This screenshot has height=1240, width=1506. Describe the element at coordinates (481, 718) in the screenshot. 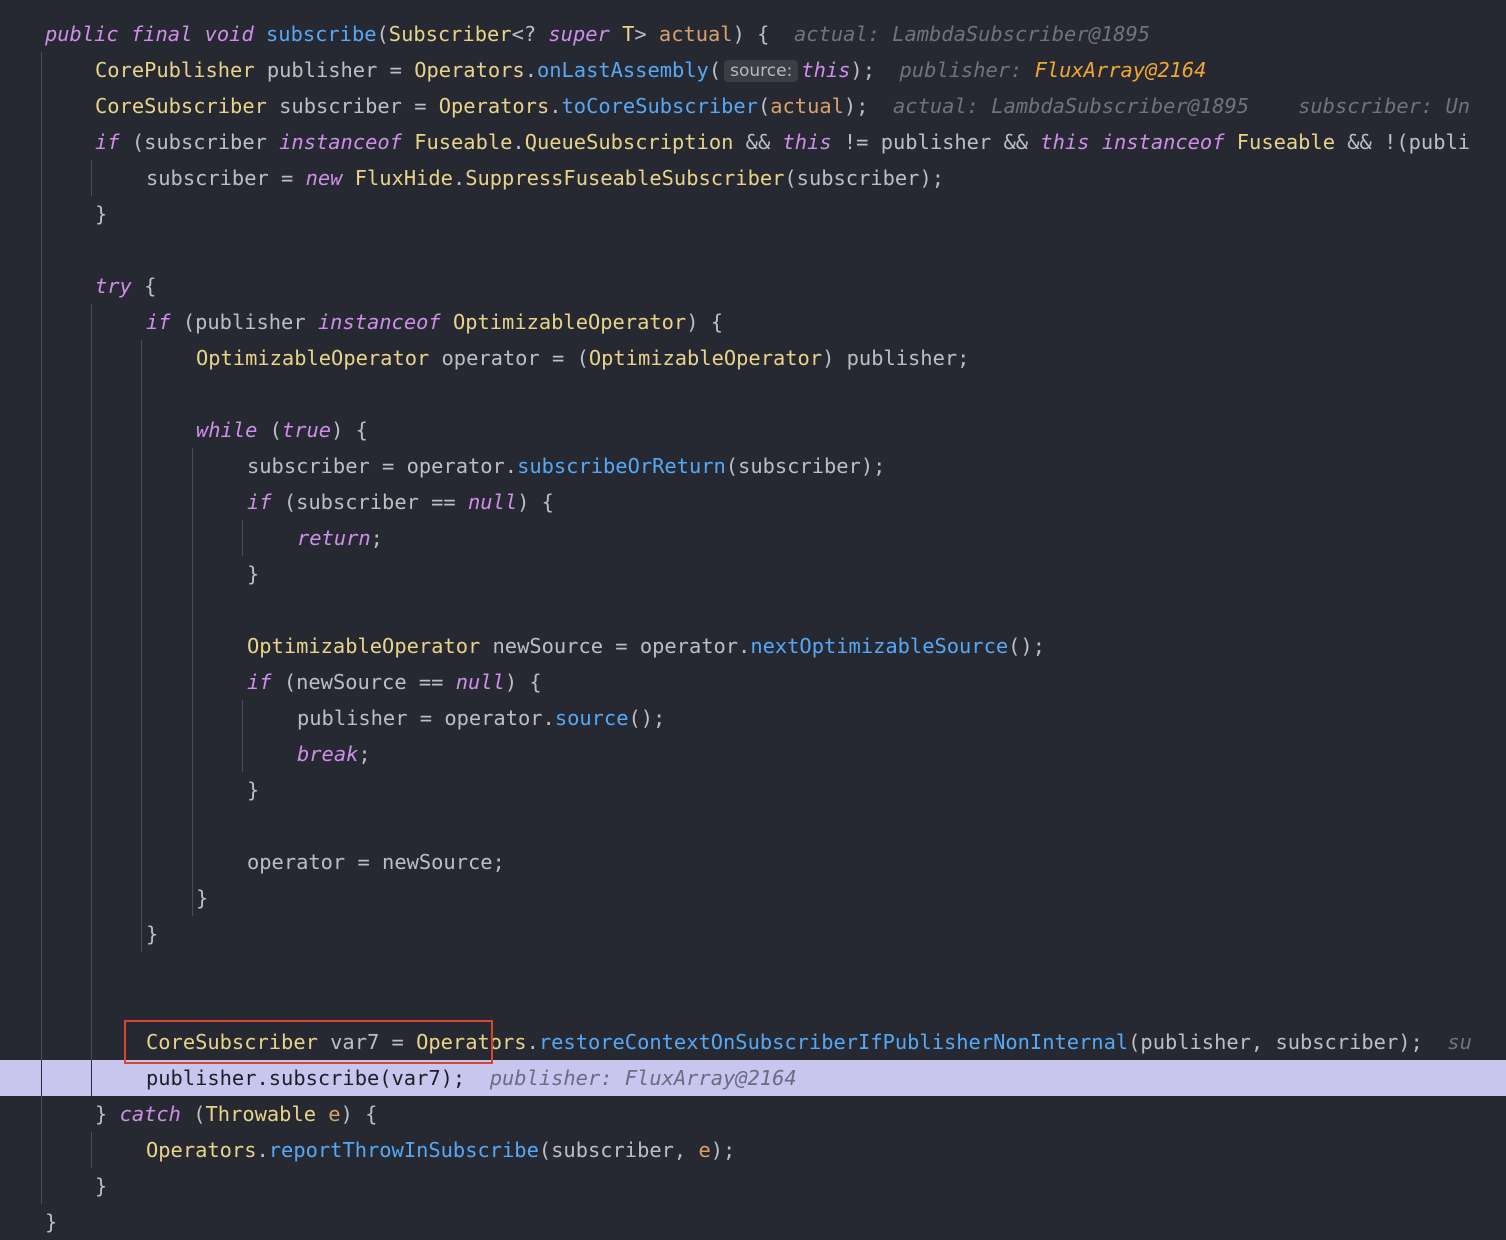

I see `code-text: publisher = operator.source();` at that location.